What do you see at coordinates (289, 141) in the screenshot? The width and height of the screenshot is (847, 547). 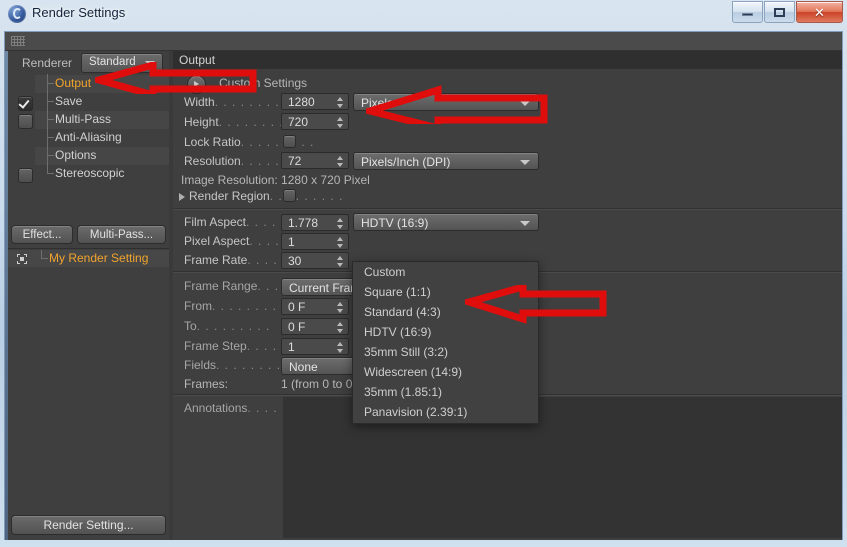 I see `lock-ratio-checkbox` at bounding box center [289, 141].